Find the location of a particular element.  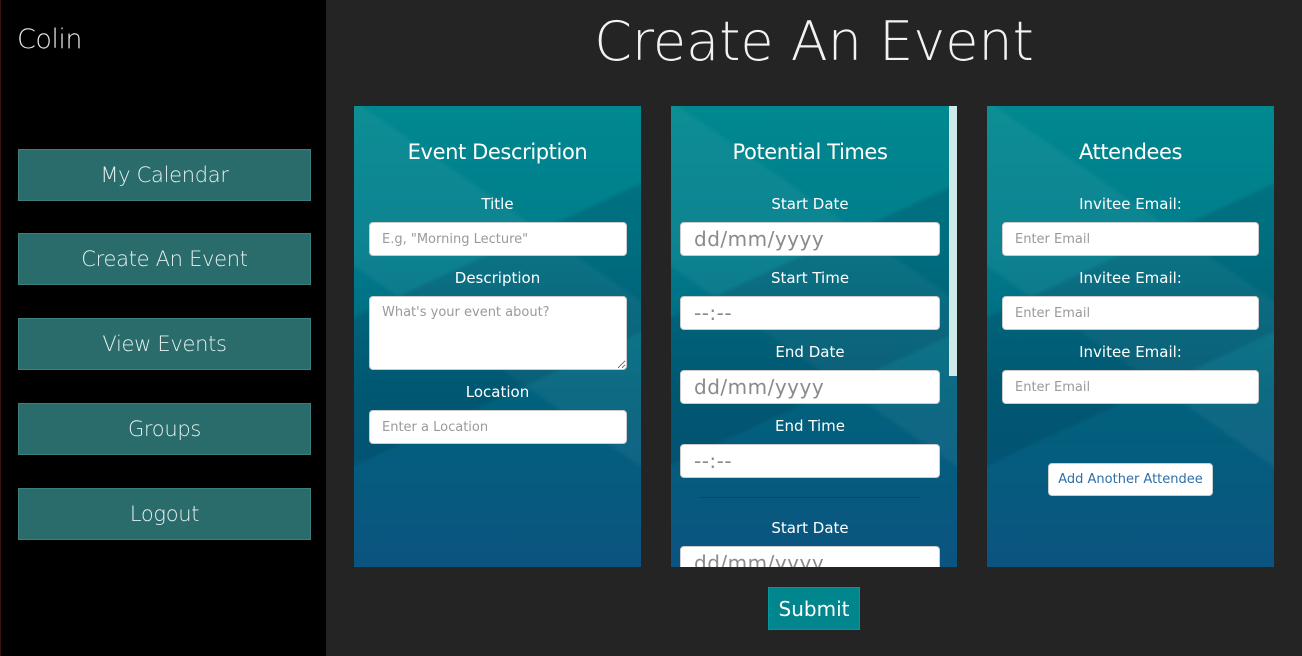

user-name: Colin is located at coordinates (50, 39).